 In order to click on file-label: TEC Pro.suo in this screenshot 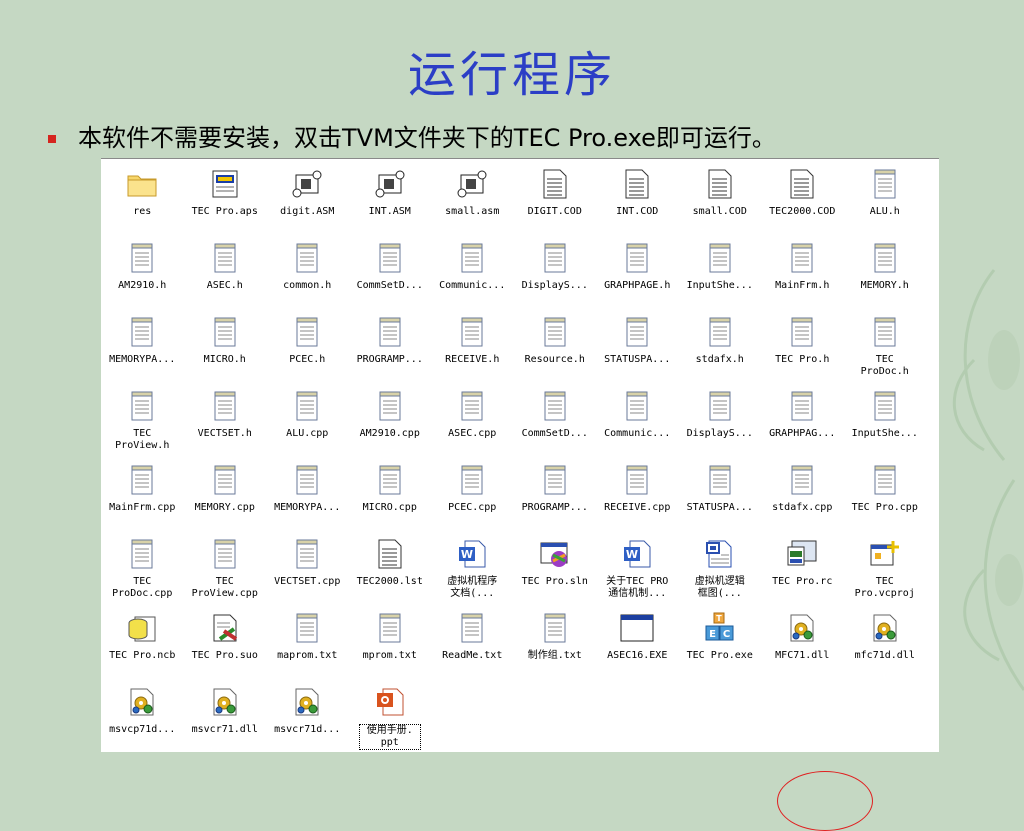, I will do `click(225, 656)`.